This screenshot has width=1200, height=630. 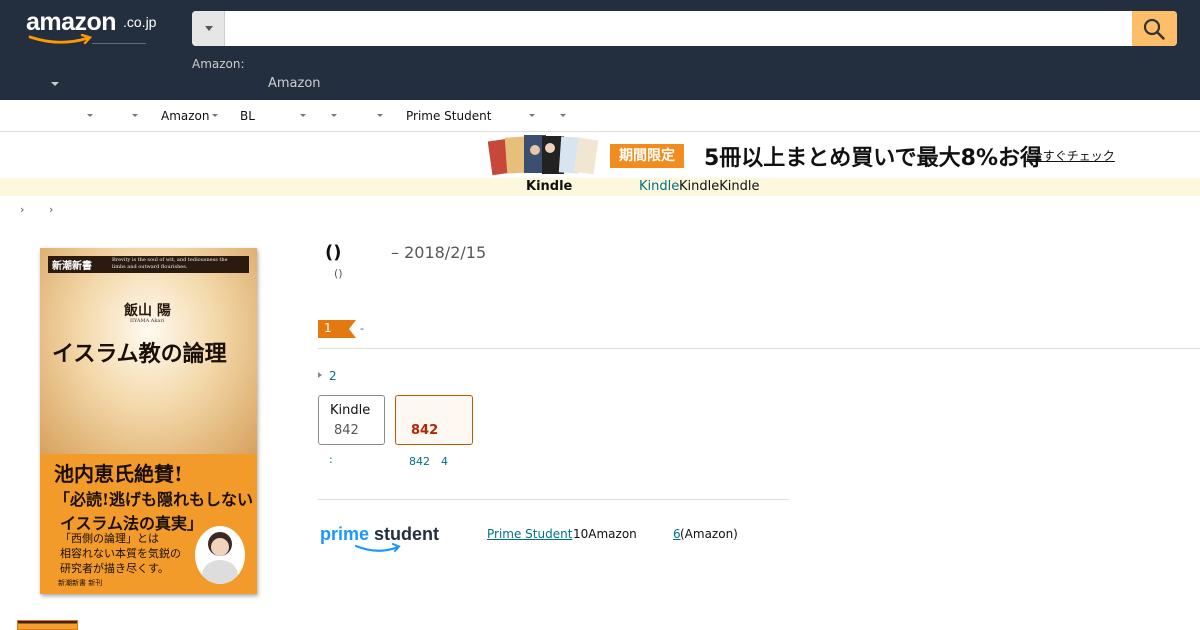 What do you see at coordinates (377, 547) in the screenshot?
I see `prime-smile-icon` at bounding box center [377, 547].